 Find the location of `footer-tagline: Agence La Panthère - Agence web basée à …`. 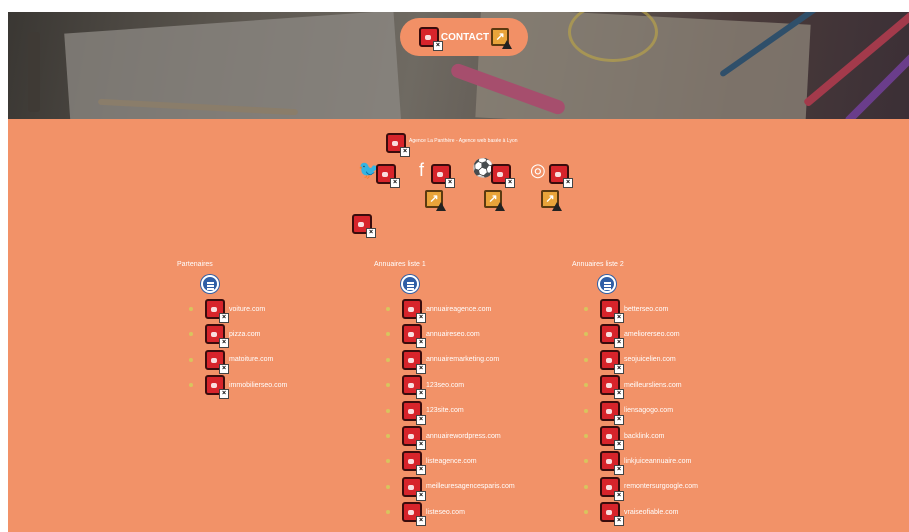

footer-tagline: Agence La Panthère - Agence web basée à … is located at coordinates (463, 141).